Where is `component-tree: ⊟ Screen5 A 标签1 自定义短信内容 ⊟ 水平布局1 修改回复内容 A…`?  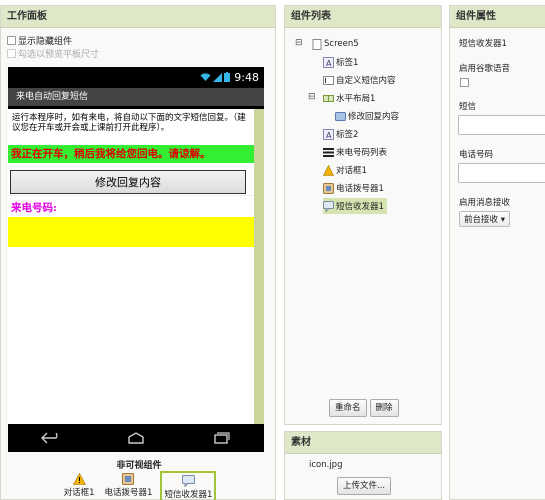
component-tree: ⊟ Screen5 A 标签1 自定义短信内容 ⊟ 水平布局1 修改回复内容 A… is located at coordinates (363, 121).